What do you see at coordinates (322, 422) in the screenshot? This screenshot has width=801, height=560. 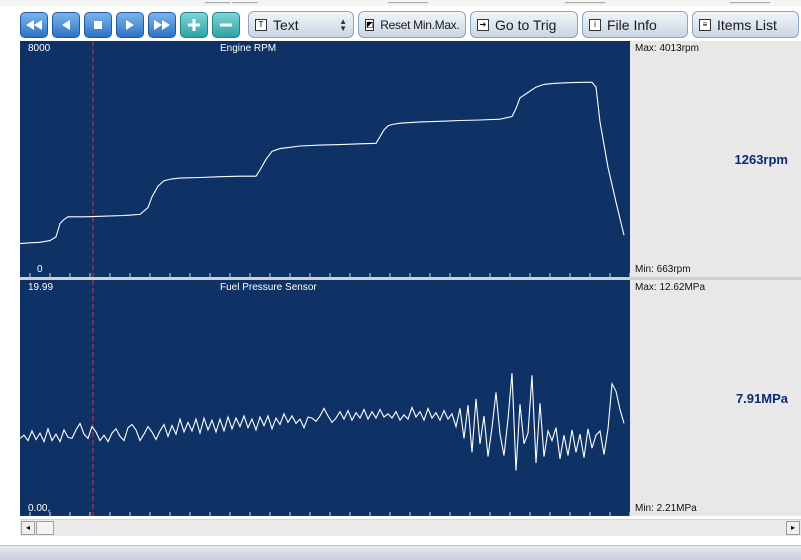 I see `series-line` at bounding box center [322, 422].